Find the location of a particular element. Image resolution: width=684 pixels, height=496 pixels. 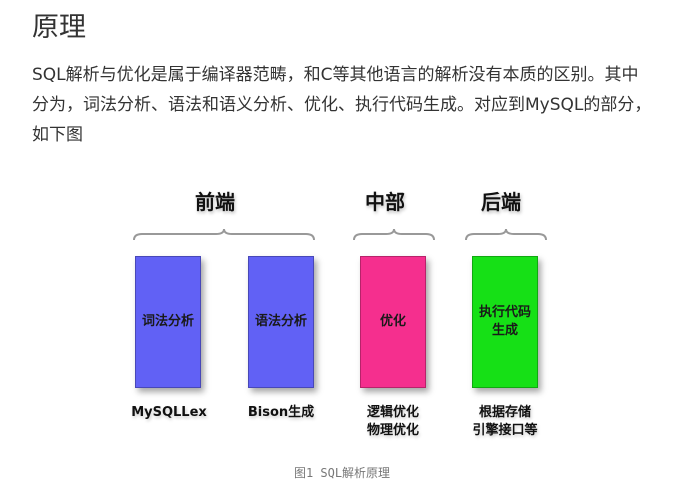

group-title-frontend: 前端 is located at coordinates (215, 202).